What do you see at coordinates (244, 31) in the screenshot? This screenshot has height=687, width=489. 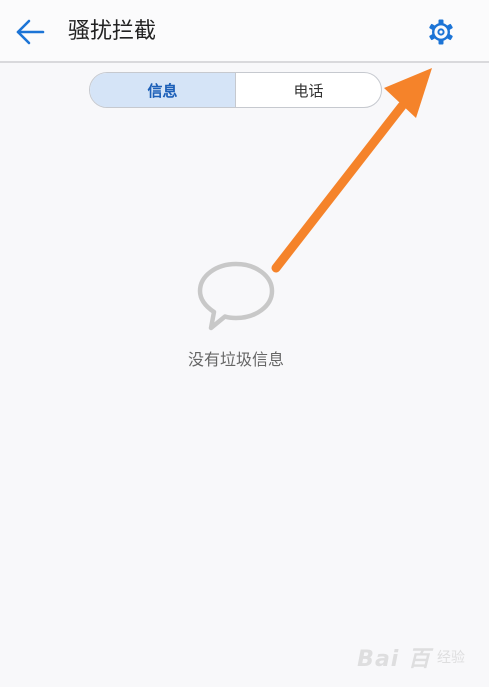 I see `app-header: 骚扰拦截` at bounding box center [244, 31].